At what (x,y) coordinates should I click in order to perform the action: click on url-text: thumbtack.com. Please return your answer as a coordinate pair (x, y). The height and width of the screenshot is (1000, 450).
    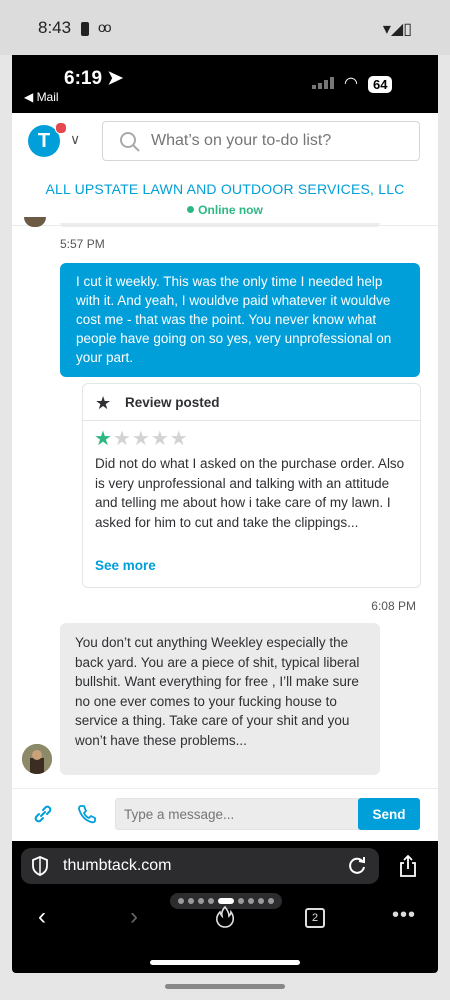
    Looking at the image, I should click on (117, 866).